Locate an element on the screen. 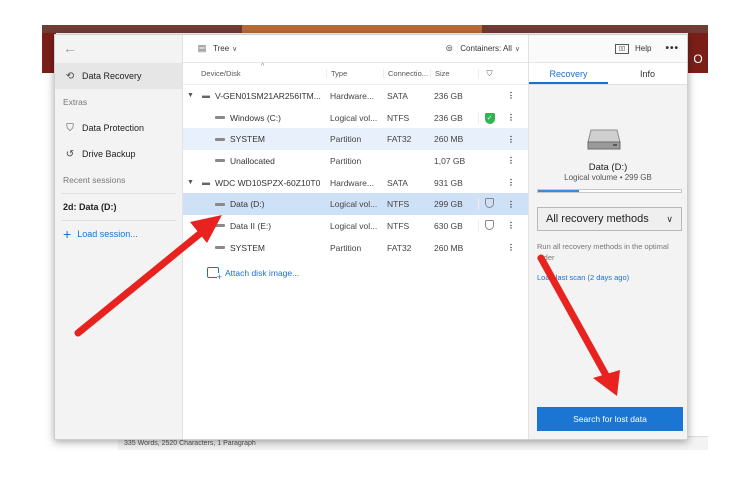 This screenshot has height=500, width=750. sidebar-item-data-protection: ⛉ Data Protection is located at coordinates (118, 128).